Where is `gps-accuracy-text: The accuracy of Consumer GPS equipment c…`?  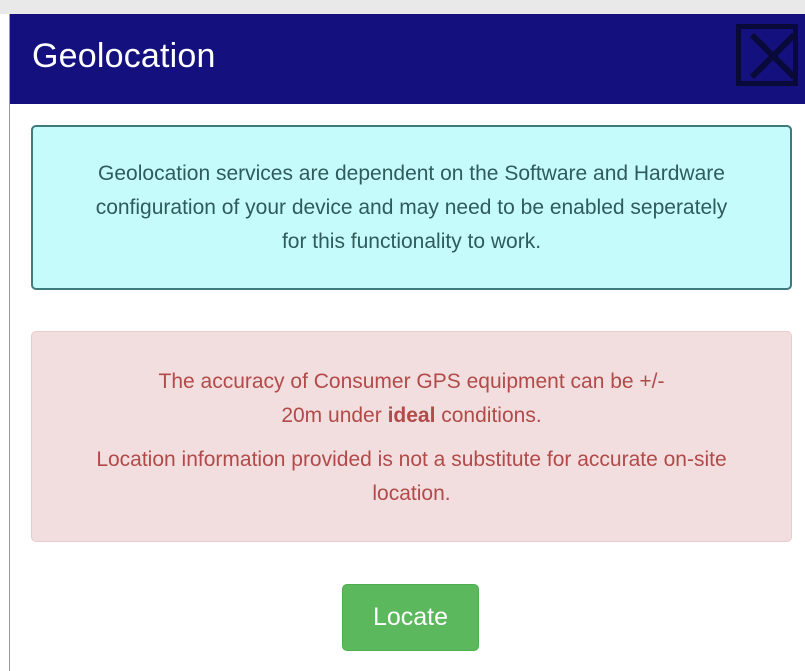
gps-accuracy-text: The accuracy of Consumer GPS equipment c… is located at coordinates (412, 399).